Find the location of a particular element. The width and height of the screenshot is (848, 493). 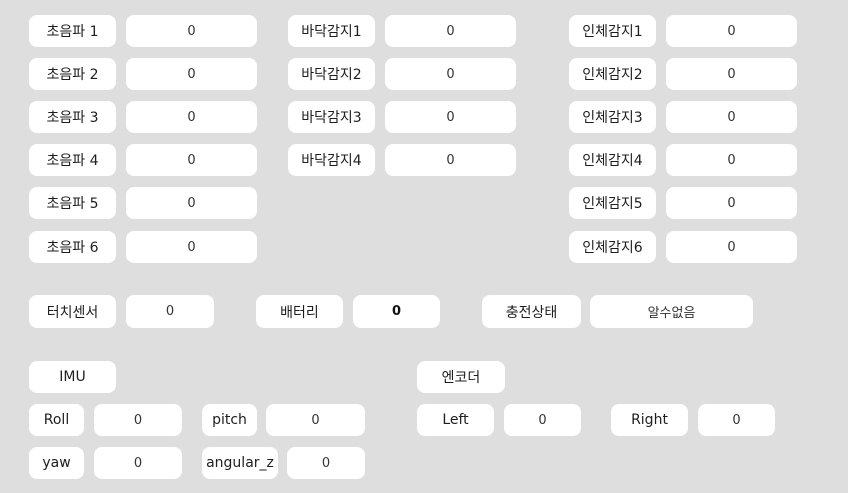

roll-label: Roll is located at coordinates (56, 420).